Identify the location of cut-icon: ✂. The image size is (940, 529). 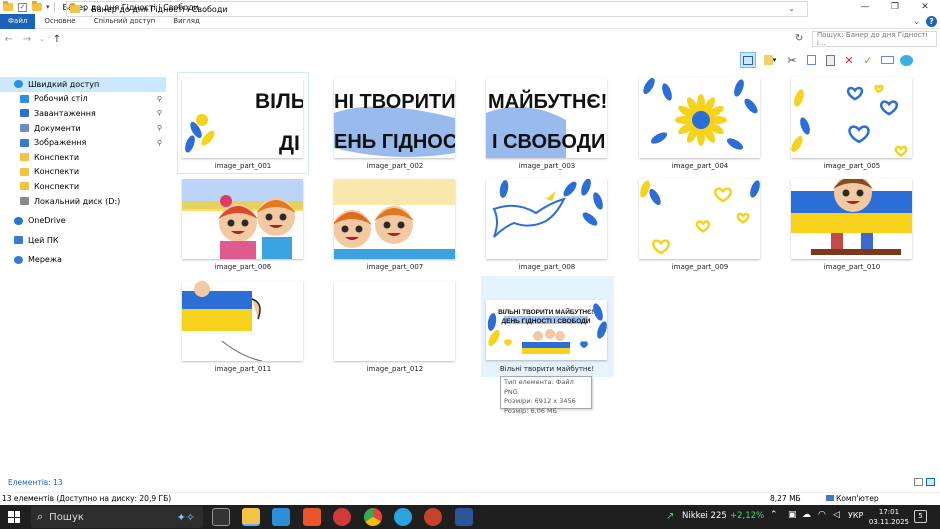
(792, 60).